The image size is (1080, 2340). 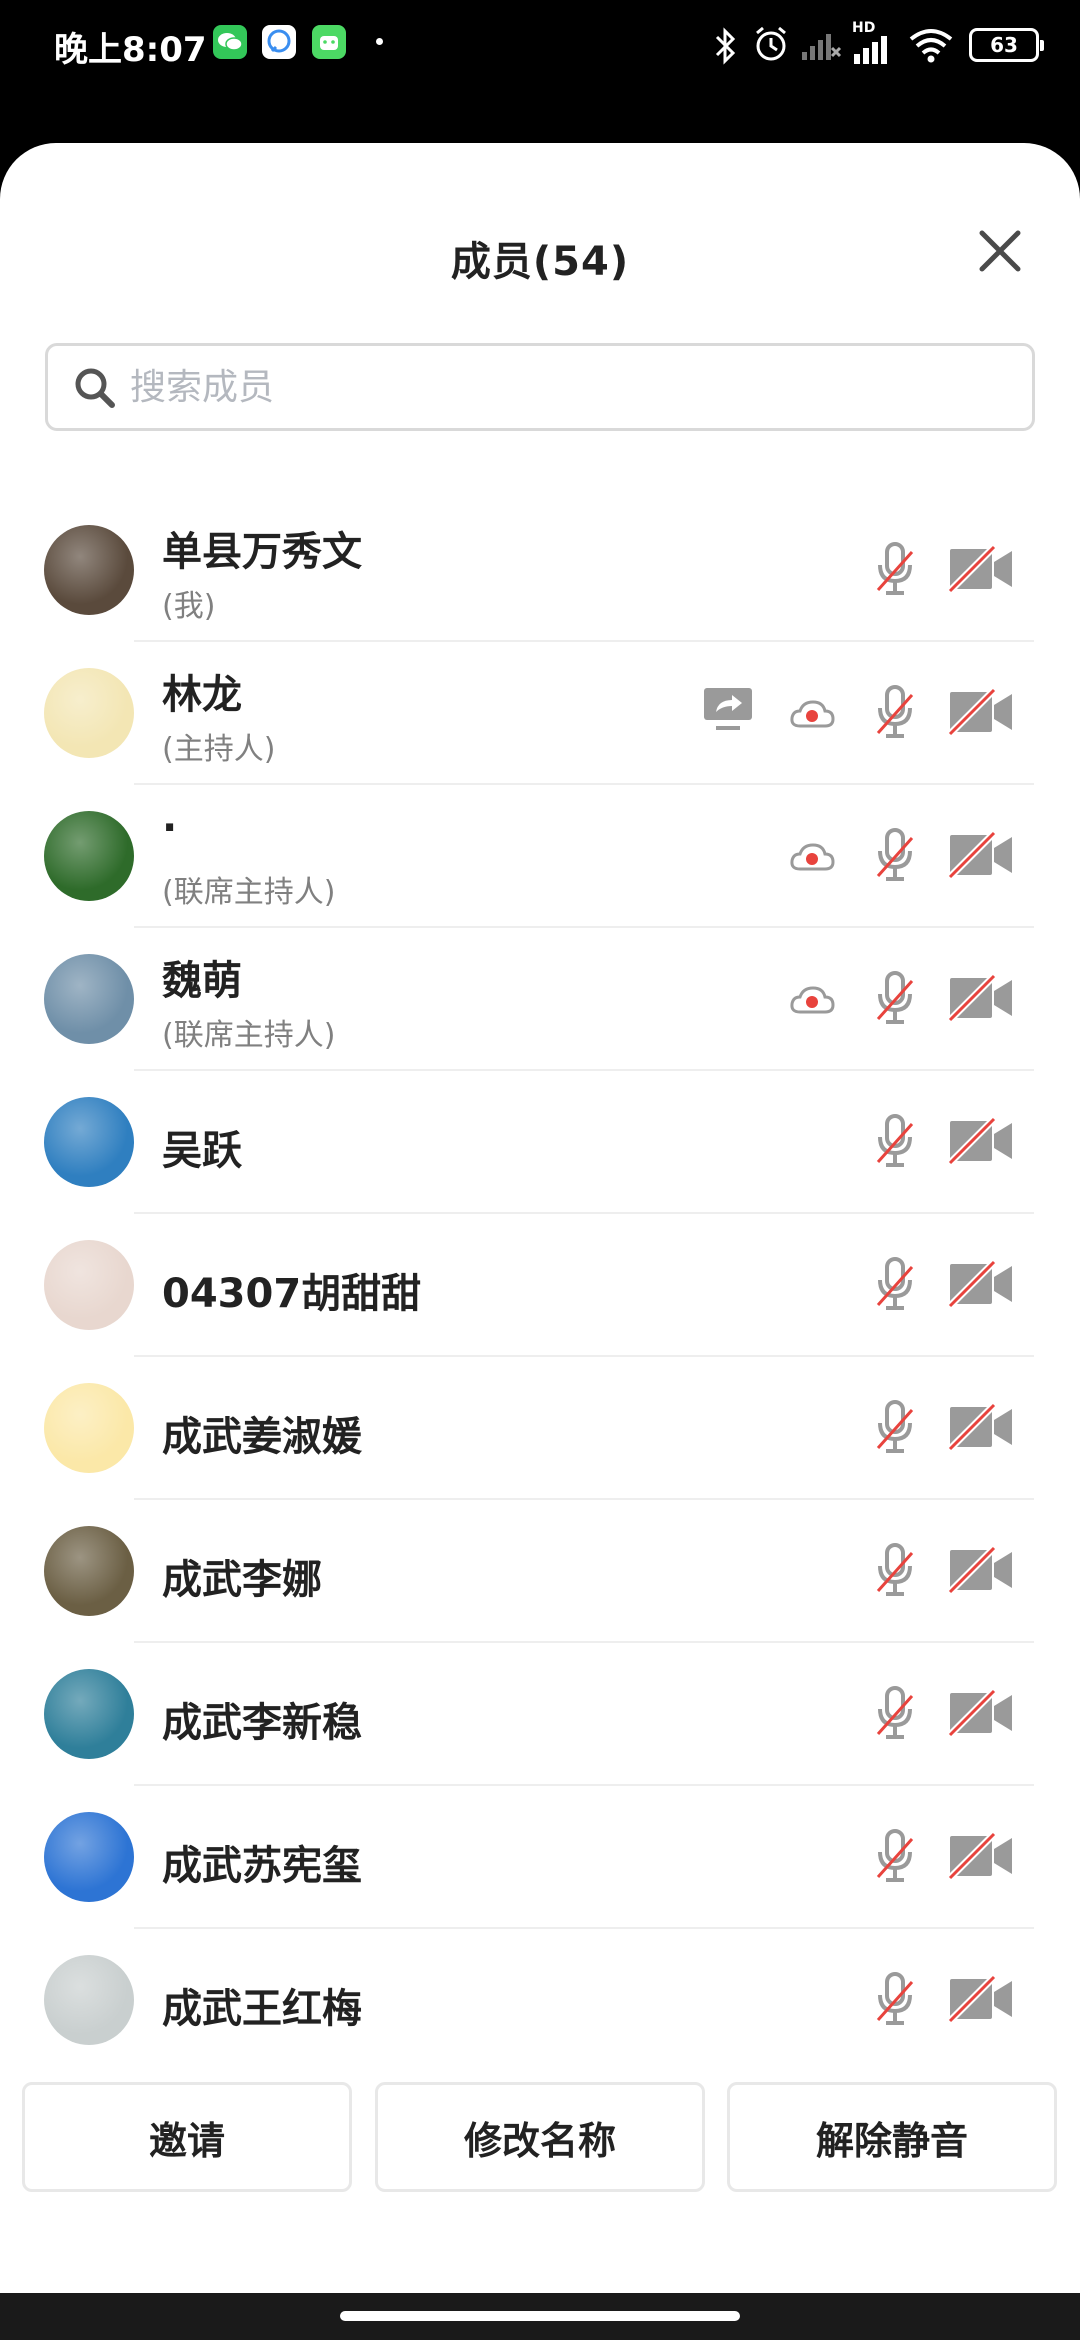 What do you see at coordinates (931, 46) in the screenshot?
I see `wifi-icon` at bounding box center [931, 46].